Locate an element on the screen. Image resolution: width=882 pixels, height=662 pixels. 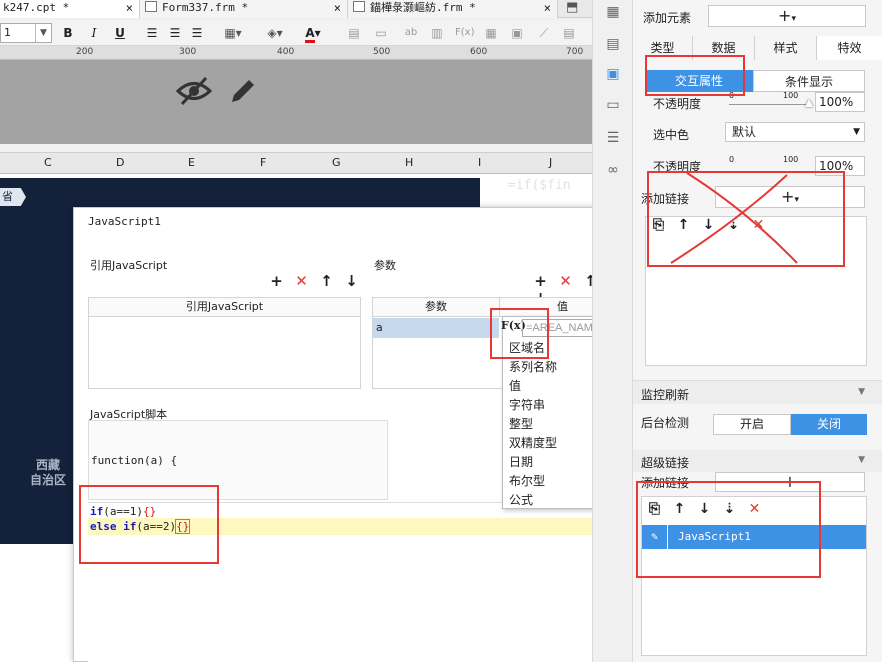
add-link-button: +▾ is located at coordinates (790, 197).